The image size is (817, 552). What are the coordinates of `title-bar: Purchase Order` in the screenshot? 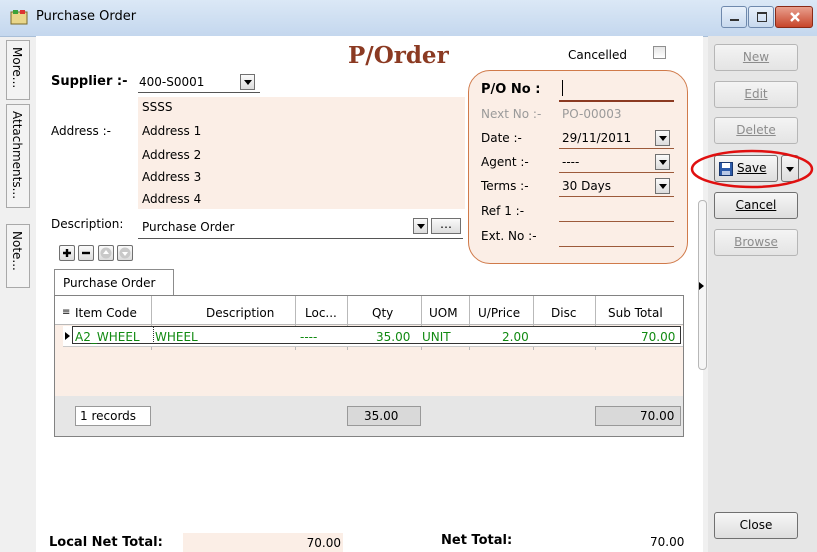 It's located at (408, 18).